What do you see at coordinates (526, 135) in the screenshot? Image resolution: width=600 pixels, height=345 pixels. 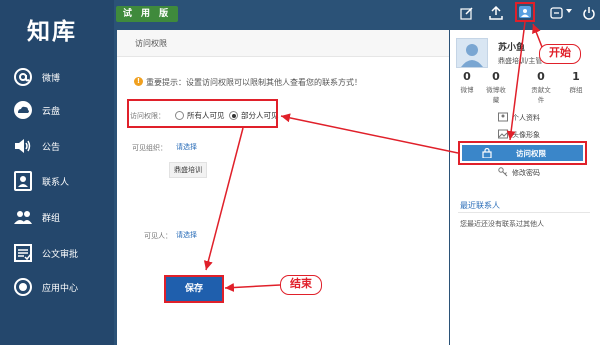 I see `menu-label: 头像形象` at bounding box center [526, 135].